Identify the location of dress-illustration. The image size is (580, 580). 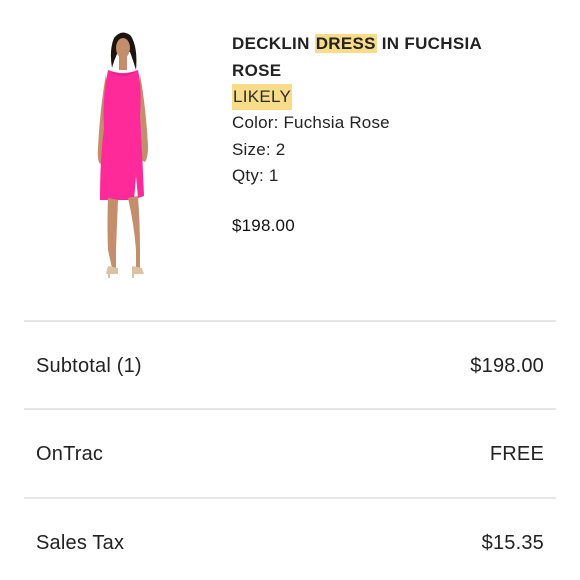
(122, 155).